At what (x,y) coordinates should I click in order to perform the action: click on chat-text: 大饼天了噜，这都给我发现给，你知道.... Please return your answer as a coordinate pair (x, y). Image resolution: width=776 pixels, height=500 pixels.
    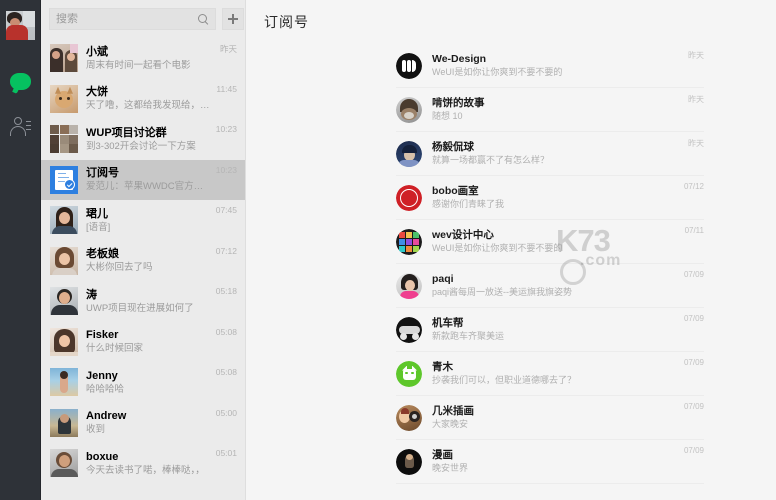
    Looking at the image, I should click on (149, 98).